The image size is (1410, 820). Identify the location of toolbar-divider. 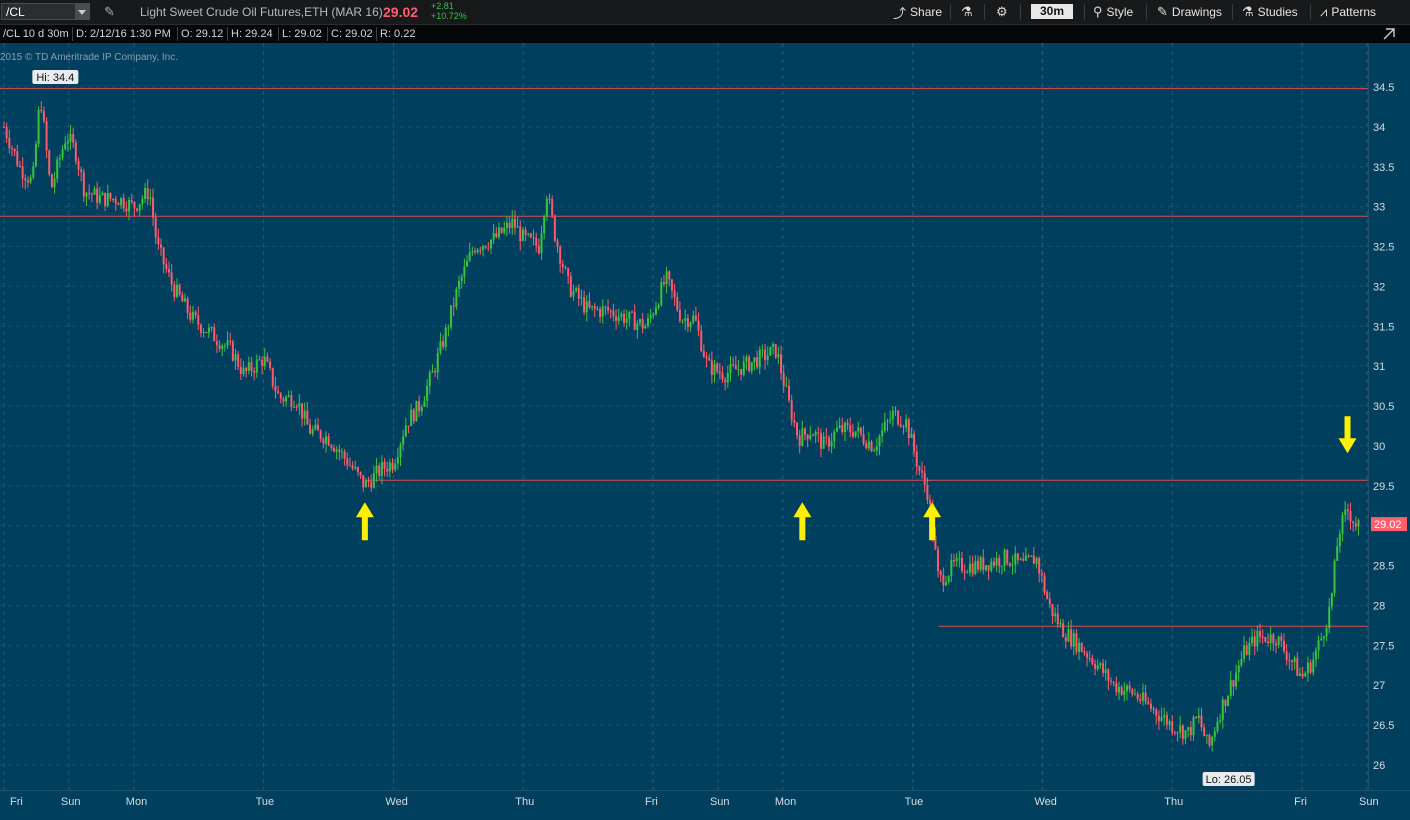
(950, 12).